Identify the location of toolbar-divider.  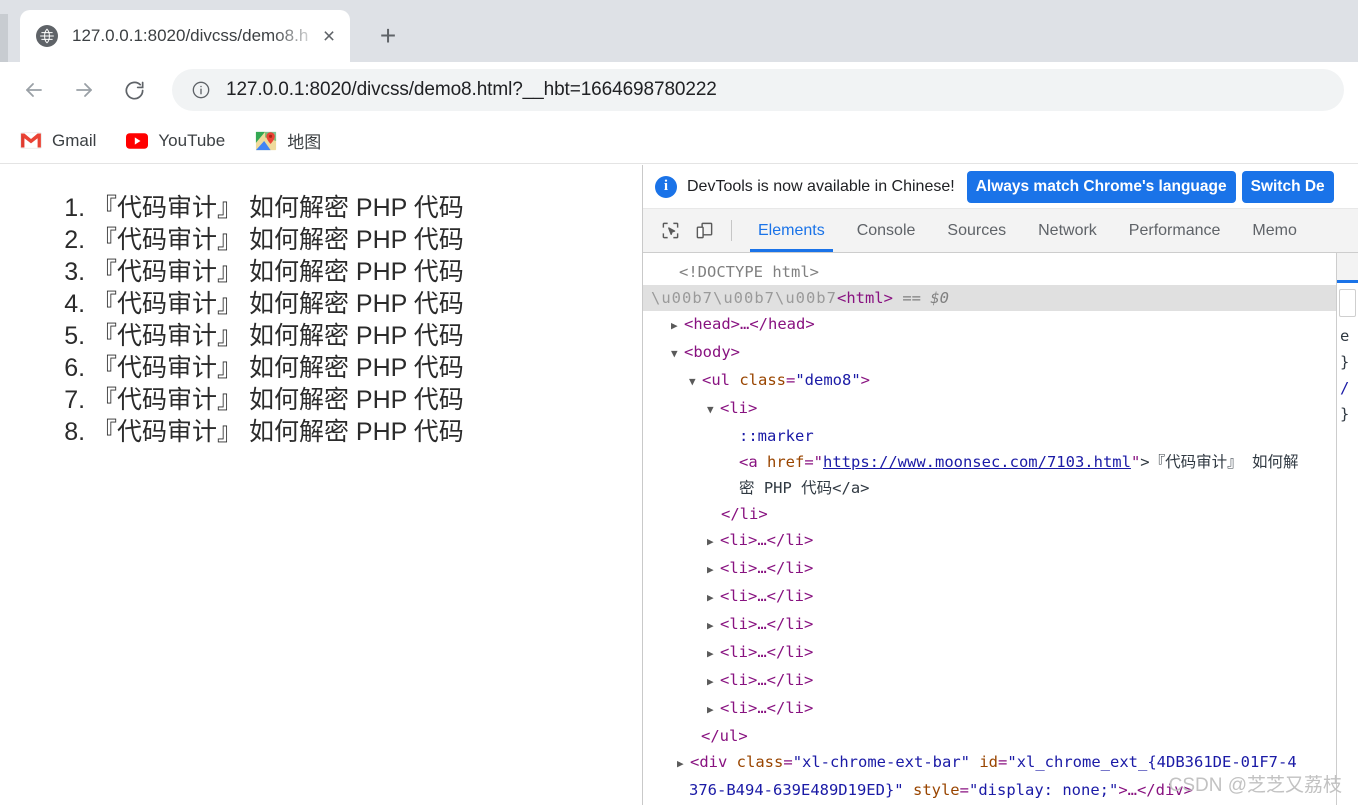
(731, 230).